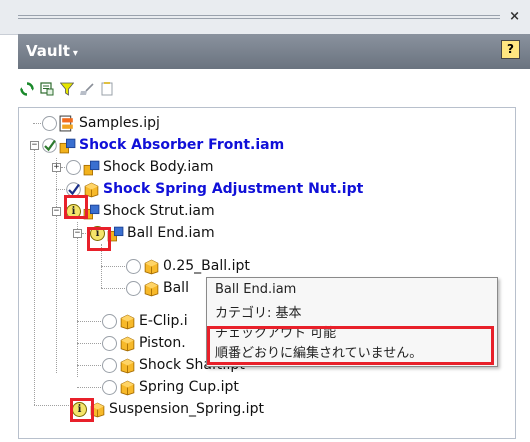 The image size is (530, 442). Describe the element at coordinates (514, 16) in the screenshot. I see `close-icon: ×` at that location.